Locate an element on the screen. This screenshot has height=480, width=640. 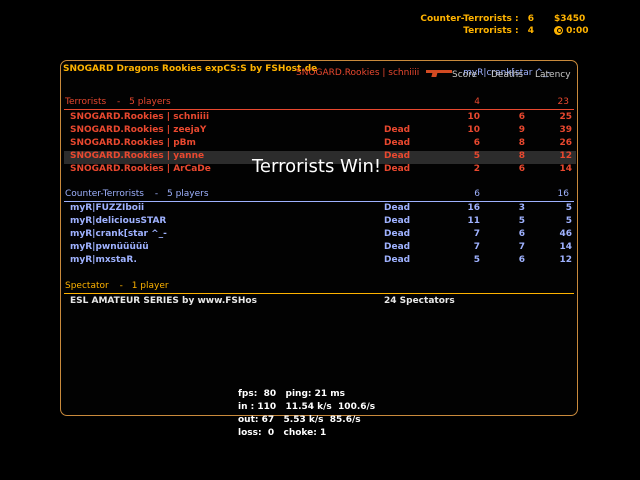
player-name: SNOGARD.Rookies | schniiii is located at coordinates (140, 117).